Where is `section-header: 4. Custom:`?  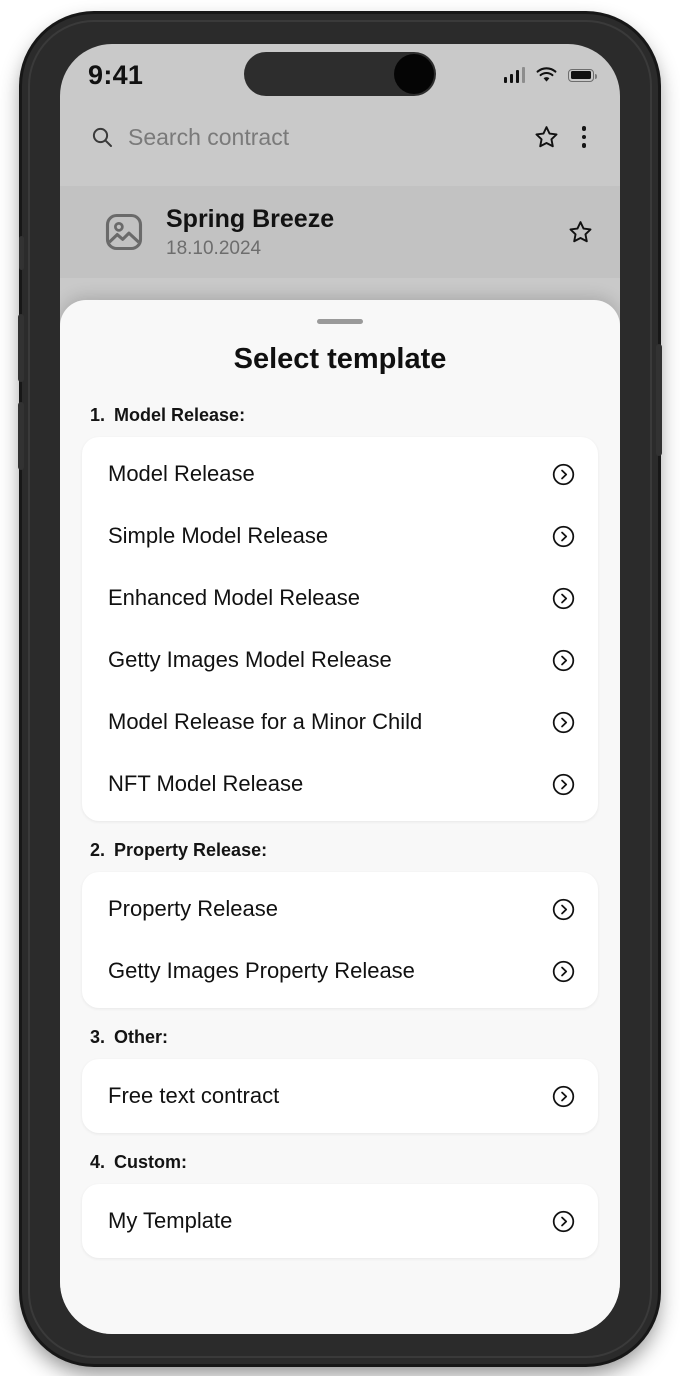
section-header: 4. Custom: is located at coordinates (340, 1162).